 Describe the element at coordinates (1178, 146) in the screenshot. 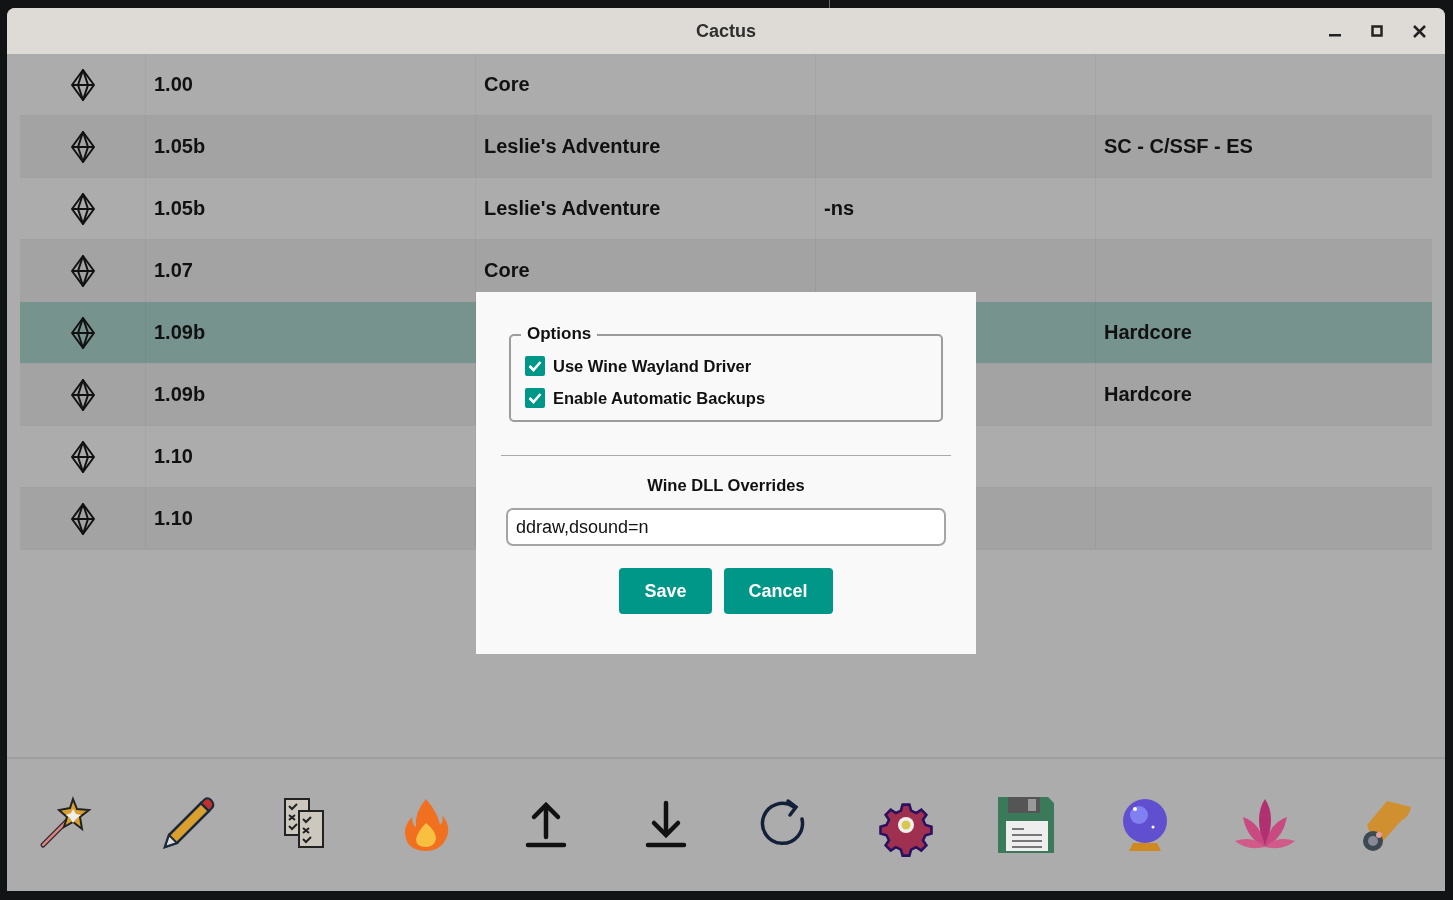

I see `table-cell: SC - C/SSF - ES` at that location.